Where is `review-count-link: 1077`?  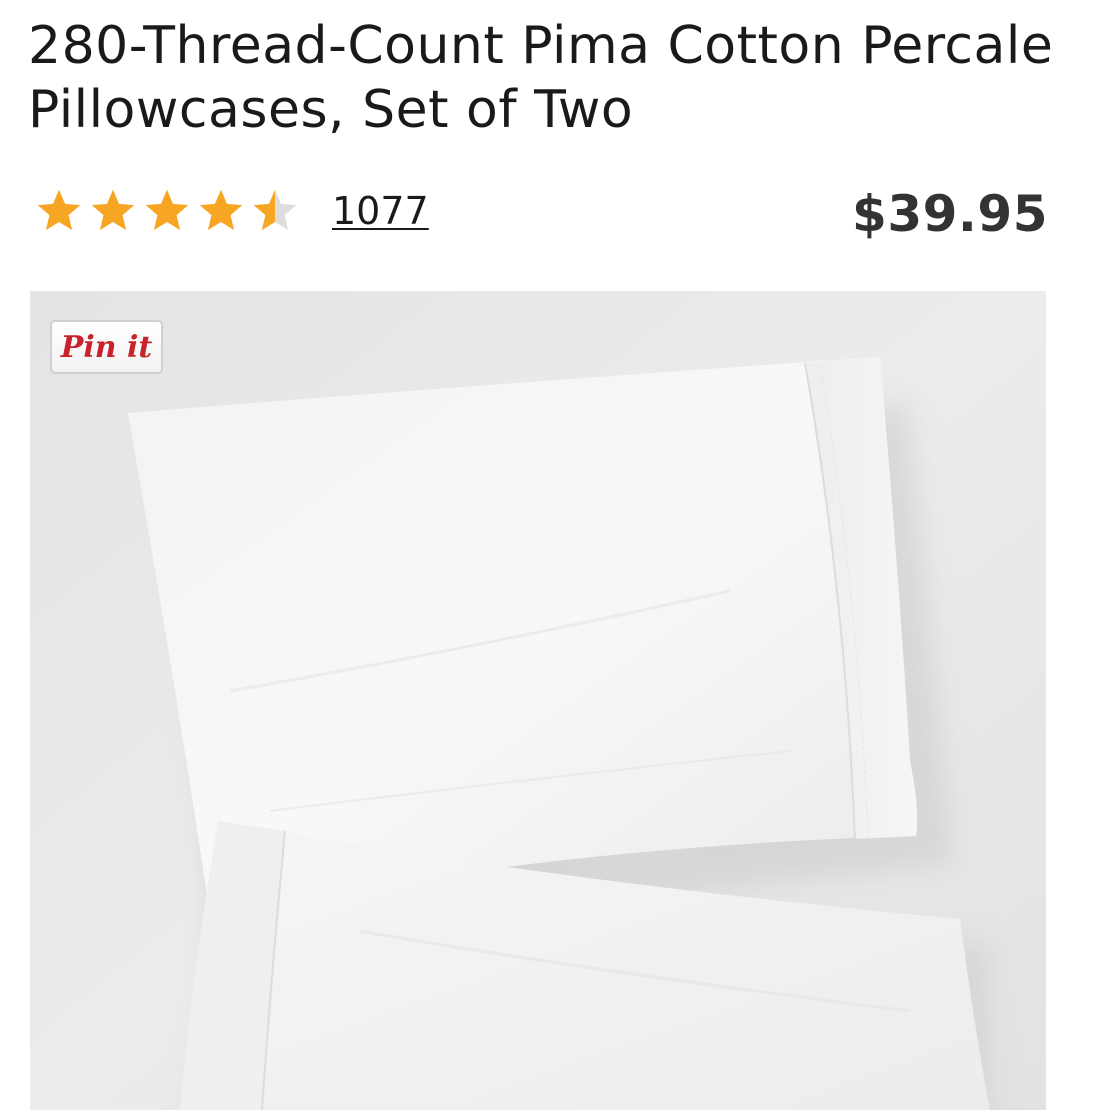 review-count-link: 1077 is located at coordinates (380, 211).